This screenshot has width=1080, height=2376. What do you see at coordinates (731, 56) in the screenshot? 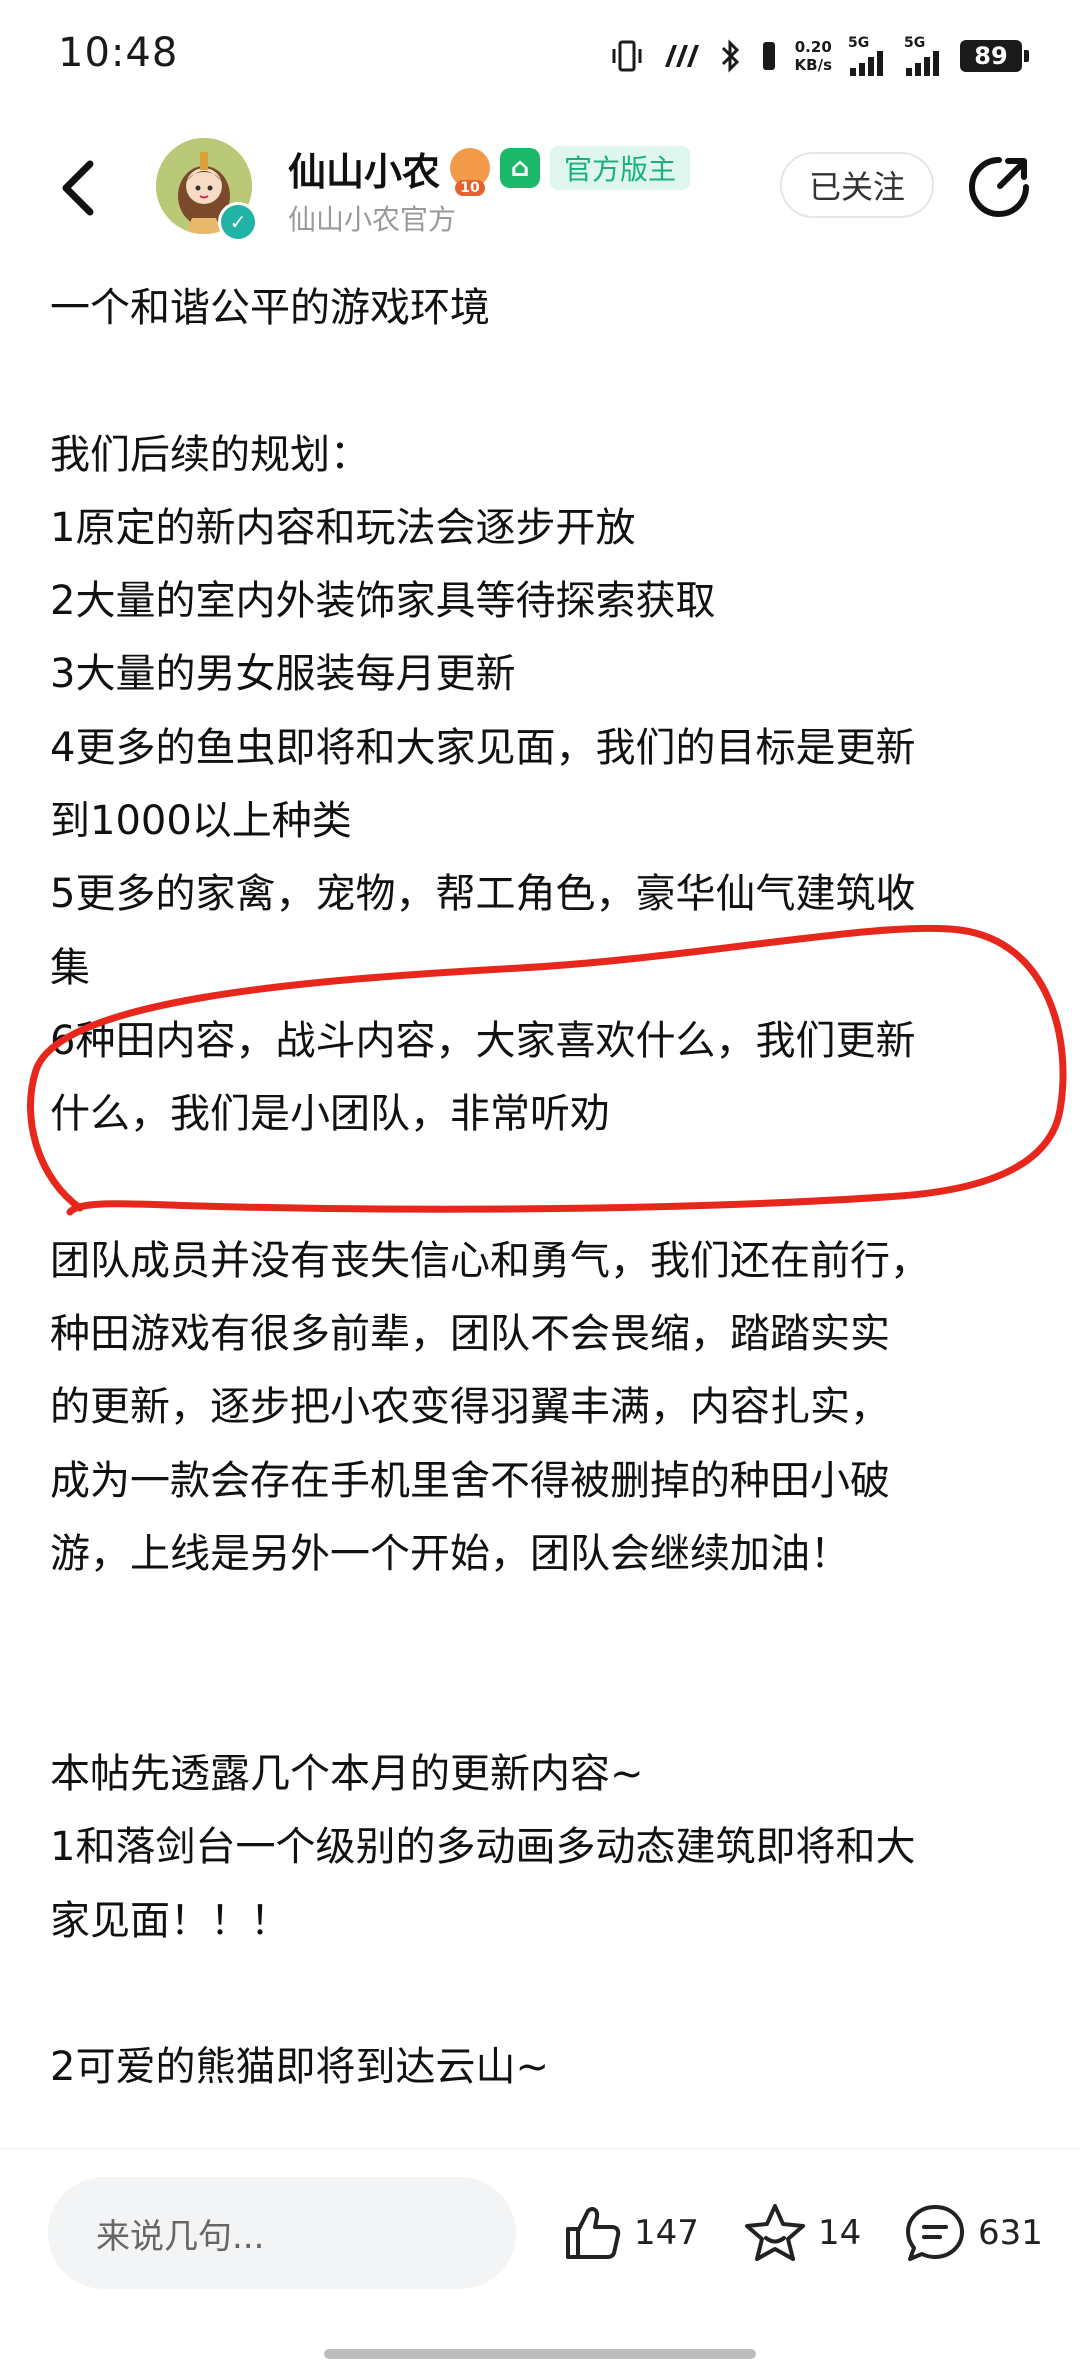
I see `bluetooth-icon` at bounding box center [731, 56].